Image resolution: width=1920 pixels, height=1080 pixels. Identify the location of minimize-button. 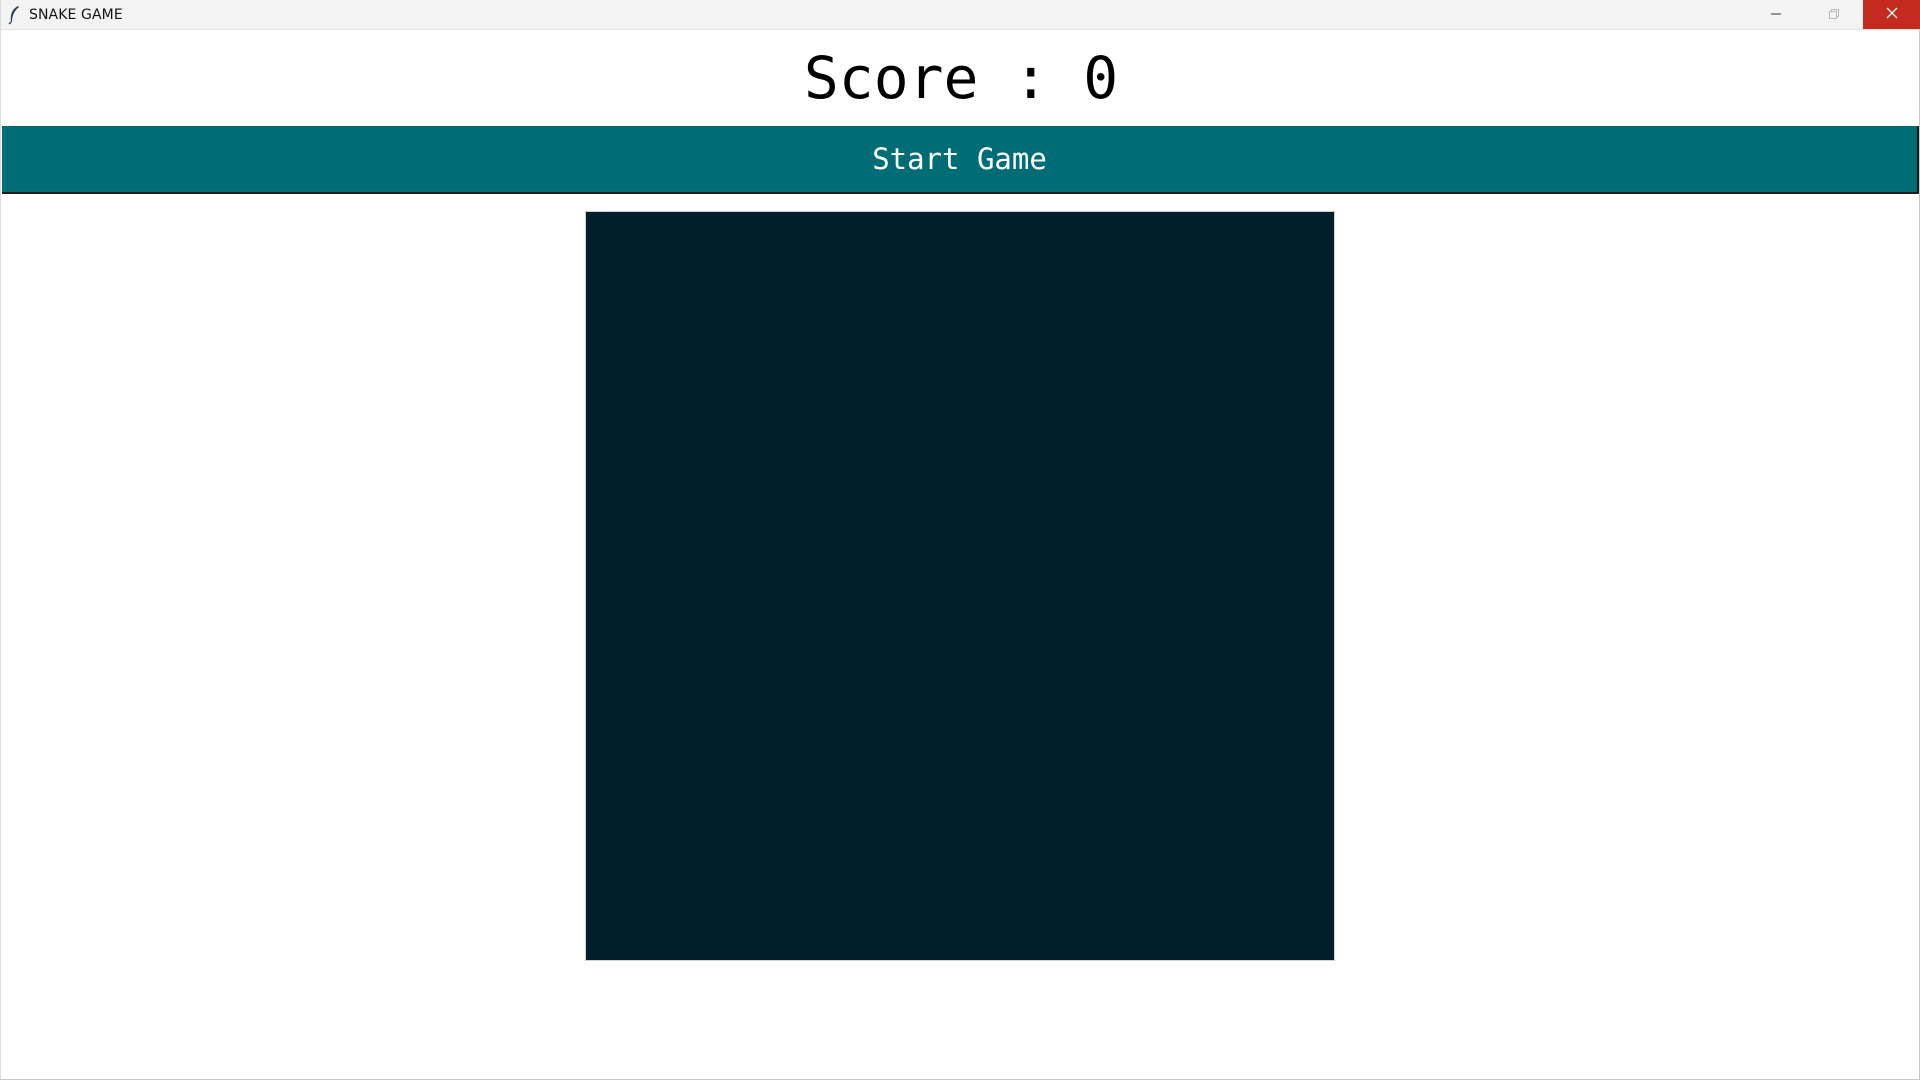
(1776, 14).